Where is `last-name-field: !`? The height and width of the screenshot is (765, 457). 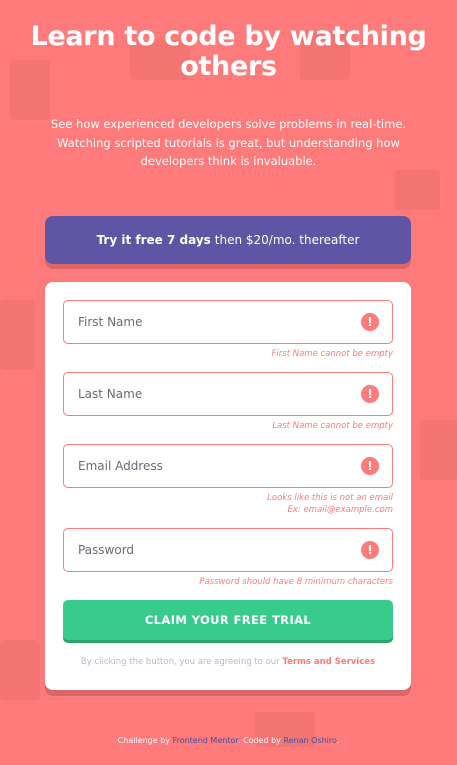
last-name-field: ! is located at coordinates (228, 394).